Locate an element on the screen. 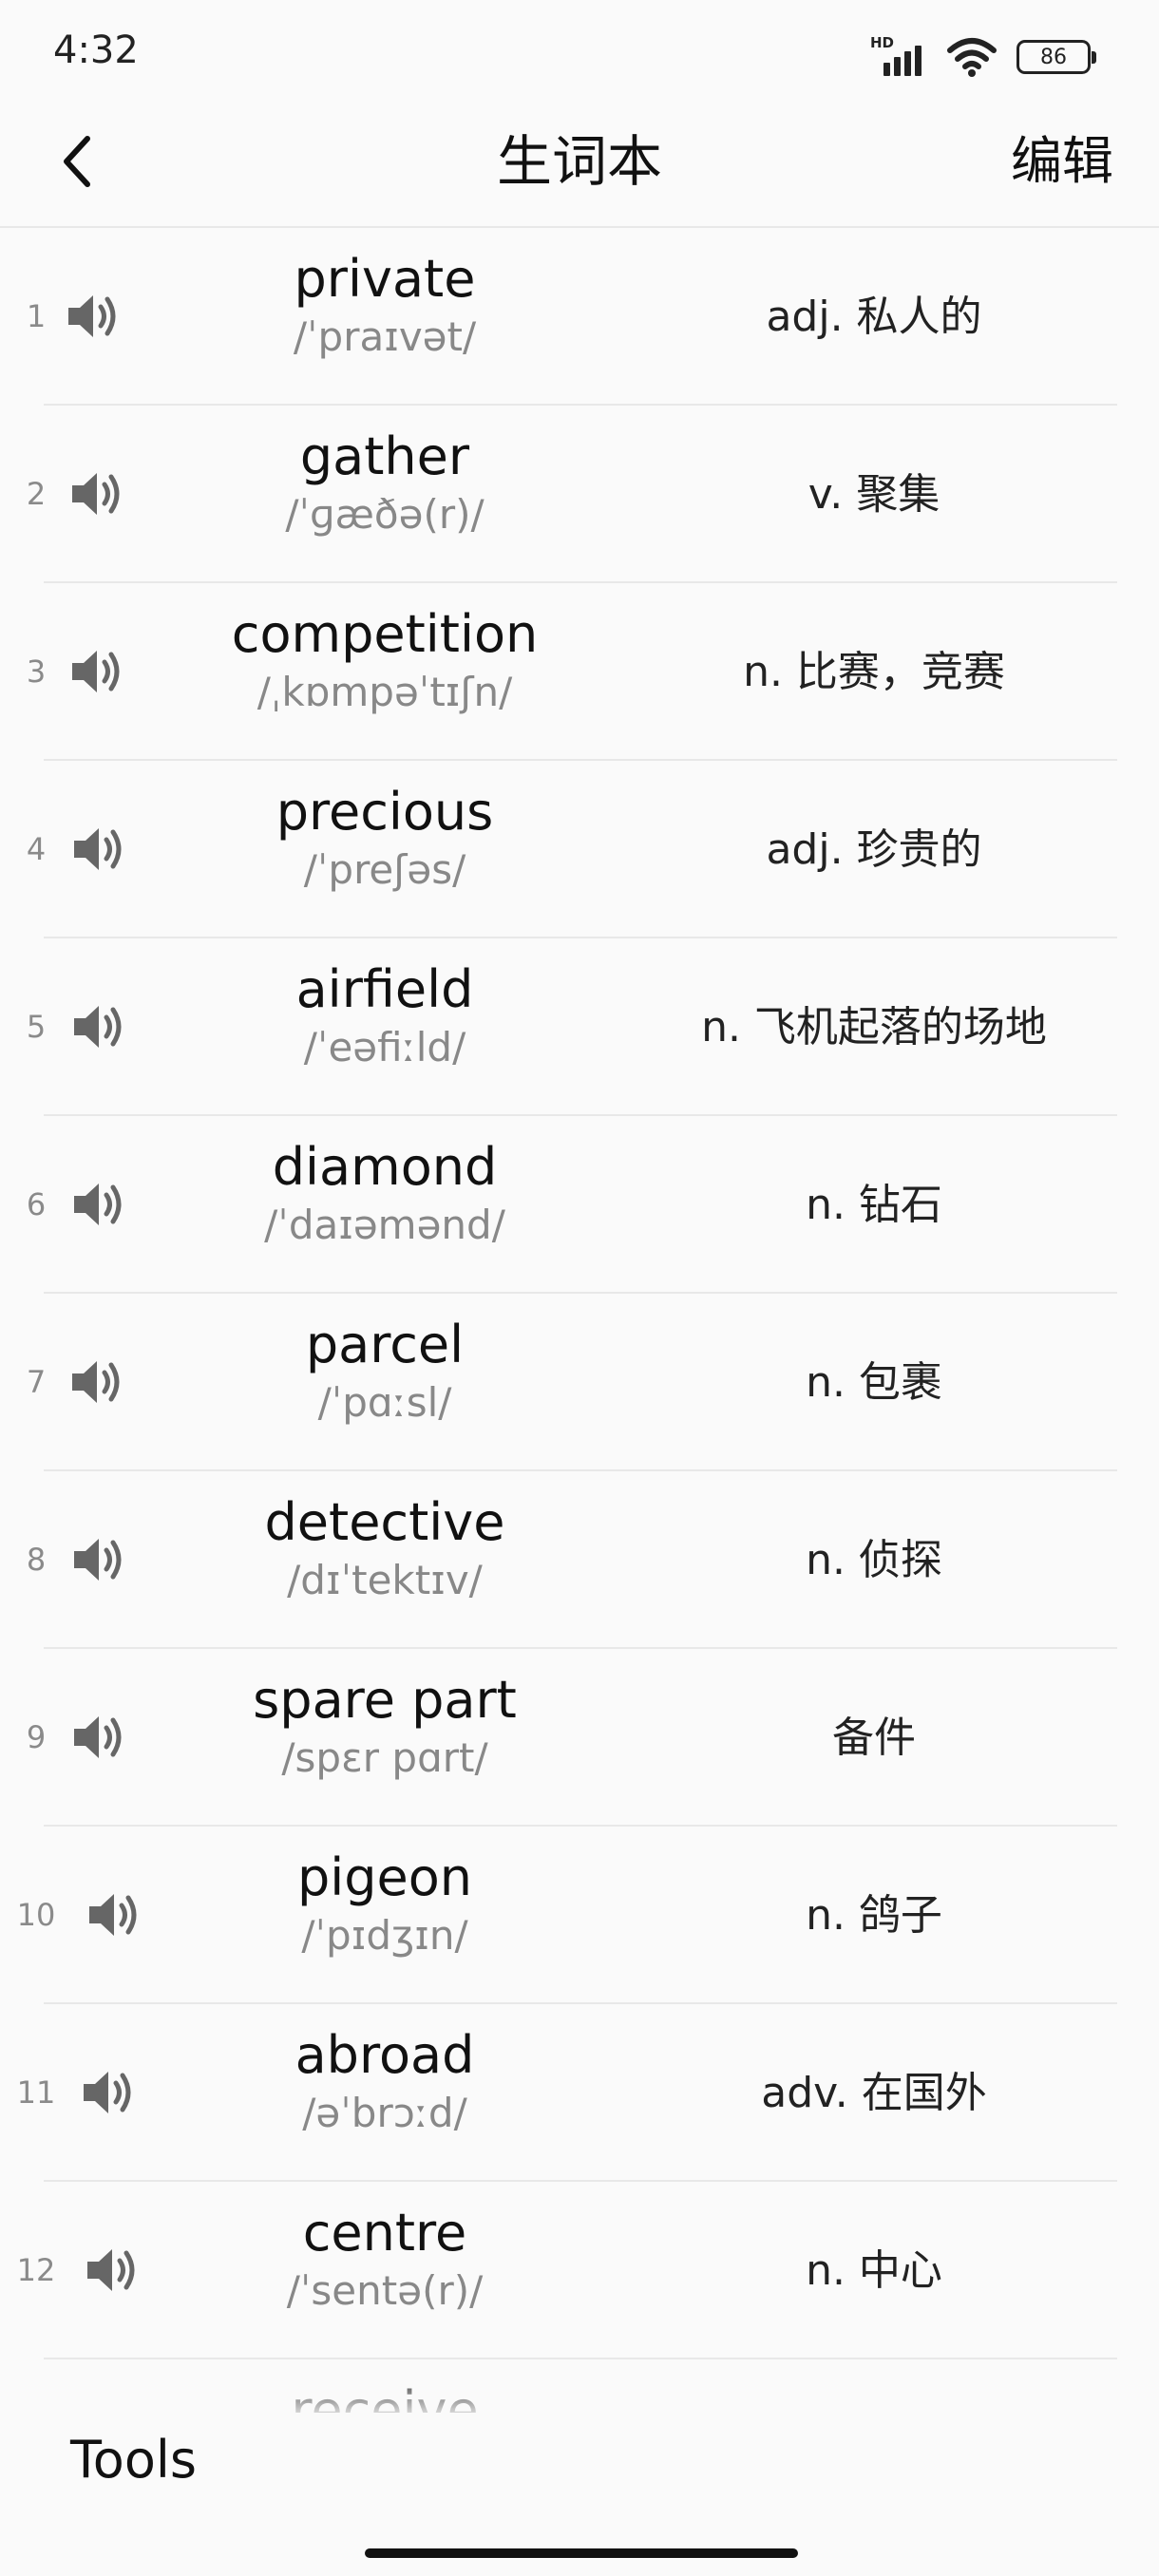  list-item: 11 abroad /əˈbrɔːd/ adv. 在国外 is located at coordinates (579, 2093).